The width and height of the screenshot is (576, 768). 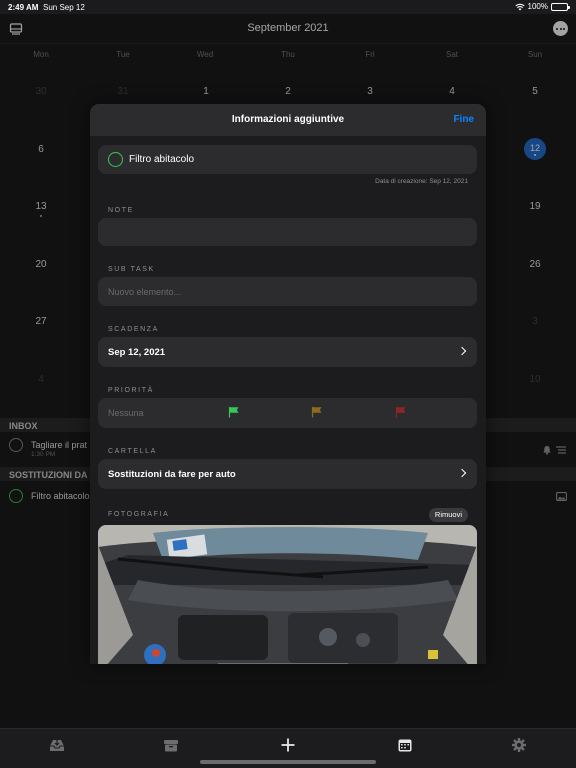 What do you see at coordinates (131, 269) in the screenshot?
I see `subtask-label: SUB TASK` at bounding box center [131, 269].